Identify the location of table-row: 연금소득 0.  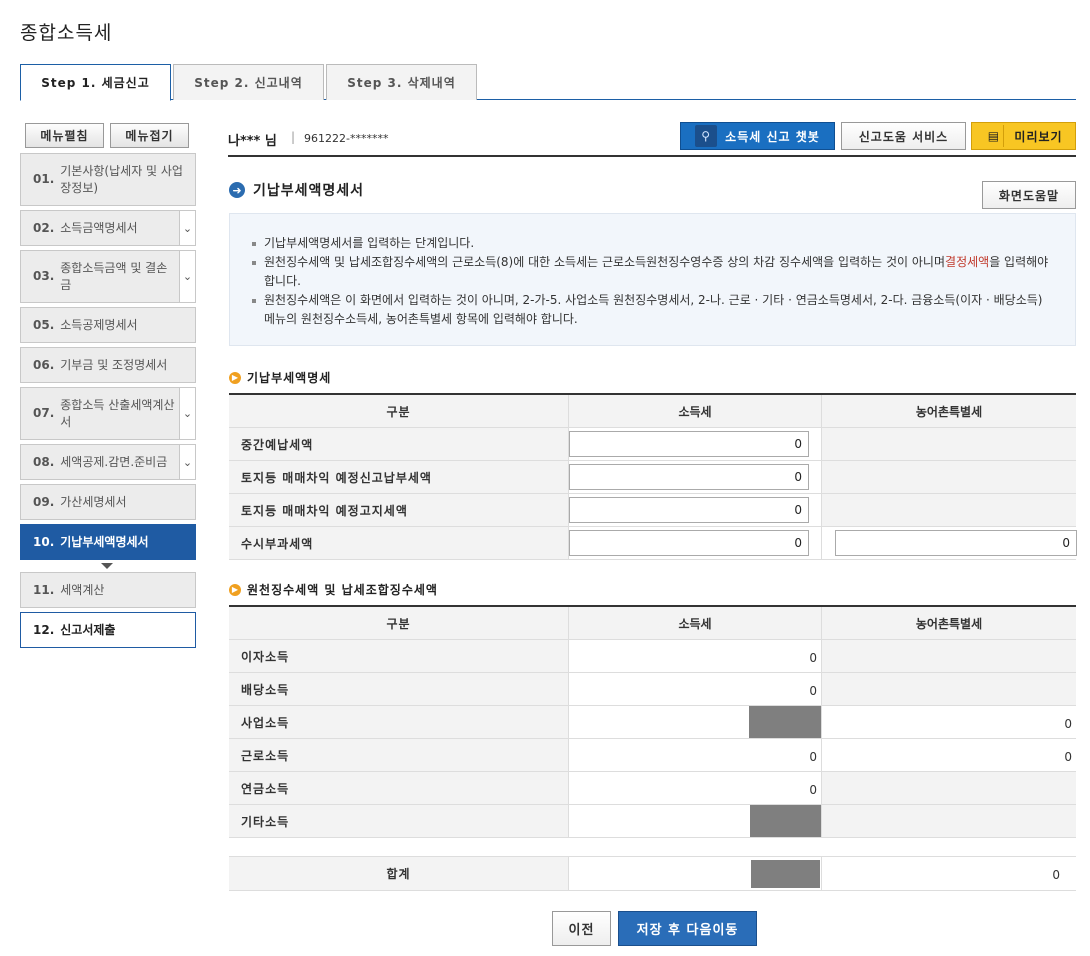
(652, 788).